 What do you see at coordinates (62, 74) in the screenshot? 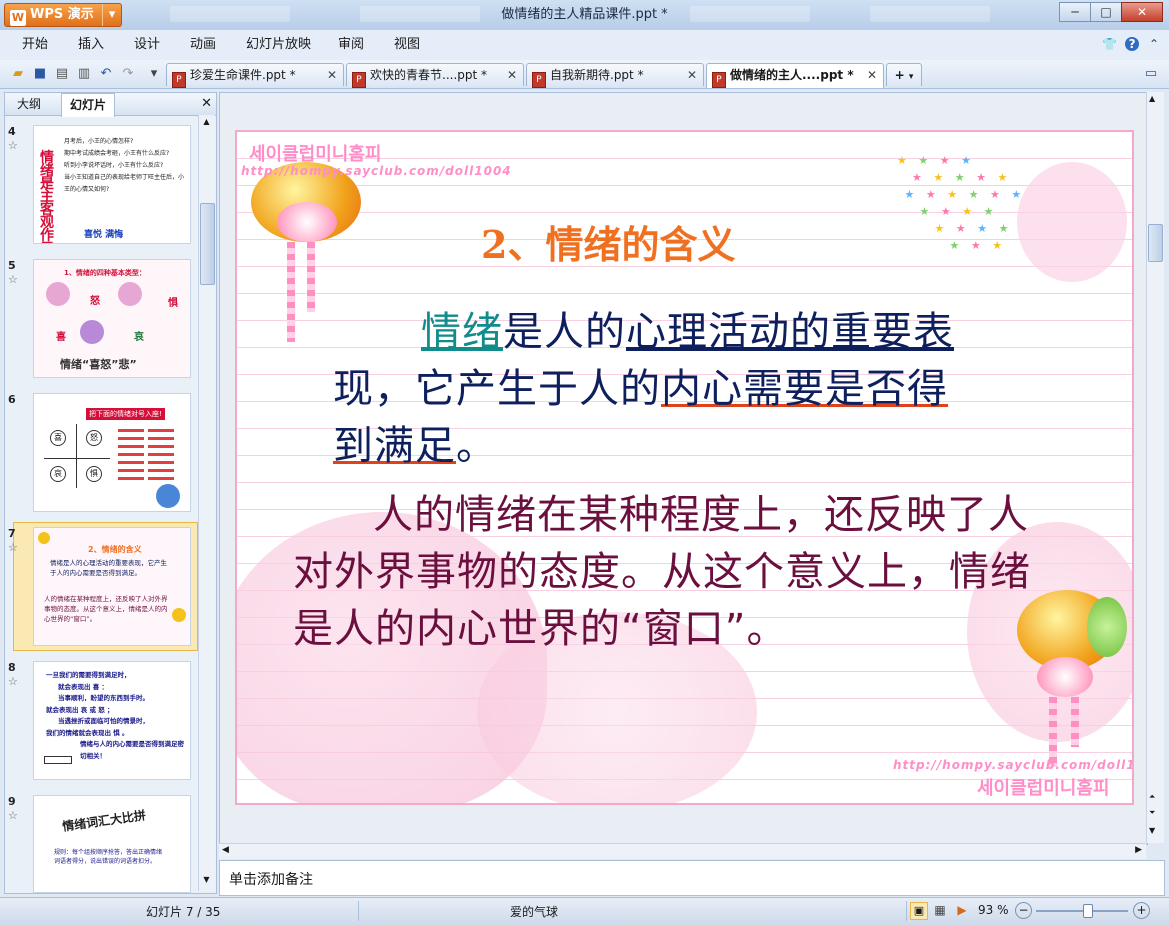
I see `print-icon: ▤` at bounding box center [62, 74].